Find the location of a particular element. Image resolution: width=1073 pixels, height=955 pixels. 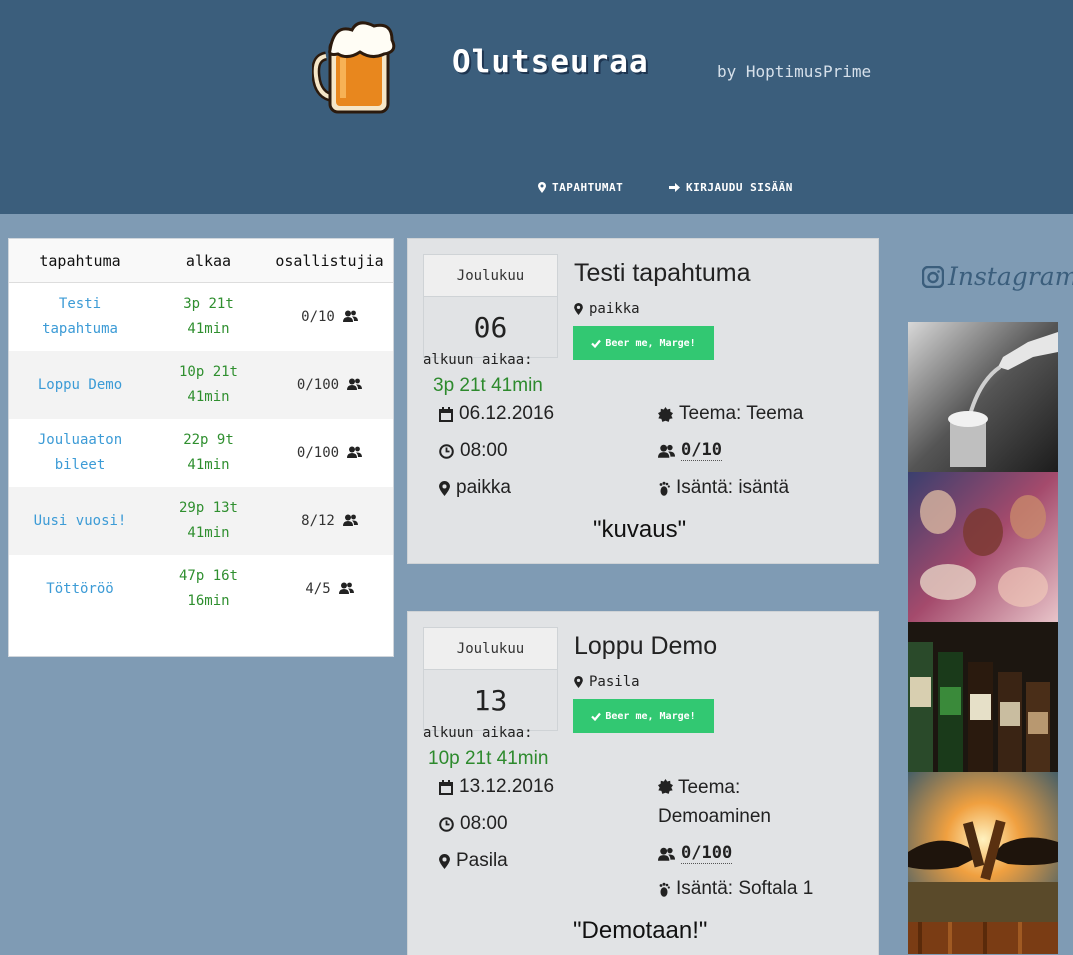

nav-login: KIRJAUDU SISÄÄN is located at coordinates (731, 187).